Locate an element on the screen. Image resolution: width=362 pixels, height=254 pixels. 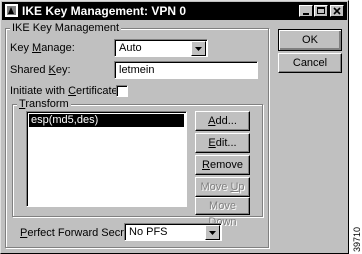
figure-code-text: 39710 is located at coordinates (357, 239).